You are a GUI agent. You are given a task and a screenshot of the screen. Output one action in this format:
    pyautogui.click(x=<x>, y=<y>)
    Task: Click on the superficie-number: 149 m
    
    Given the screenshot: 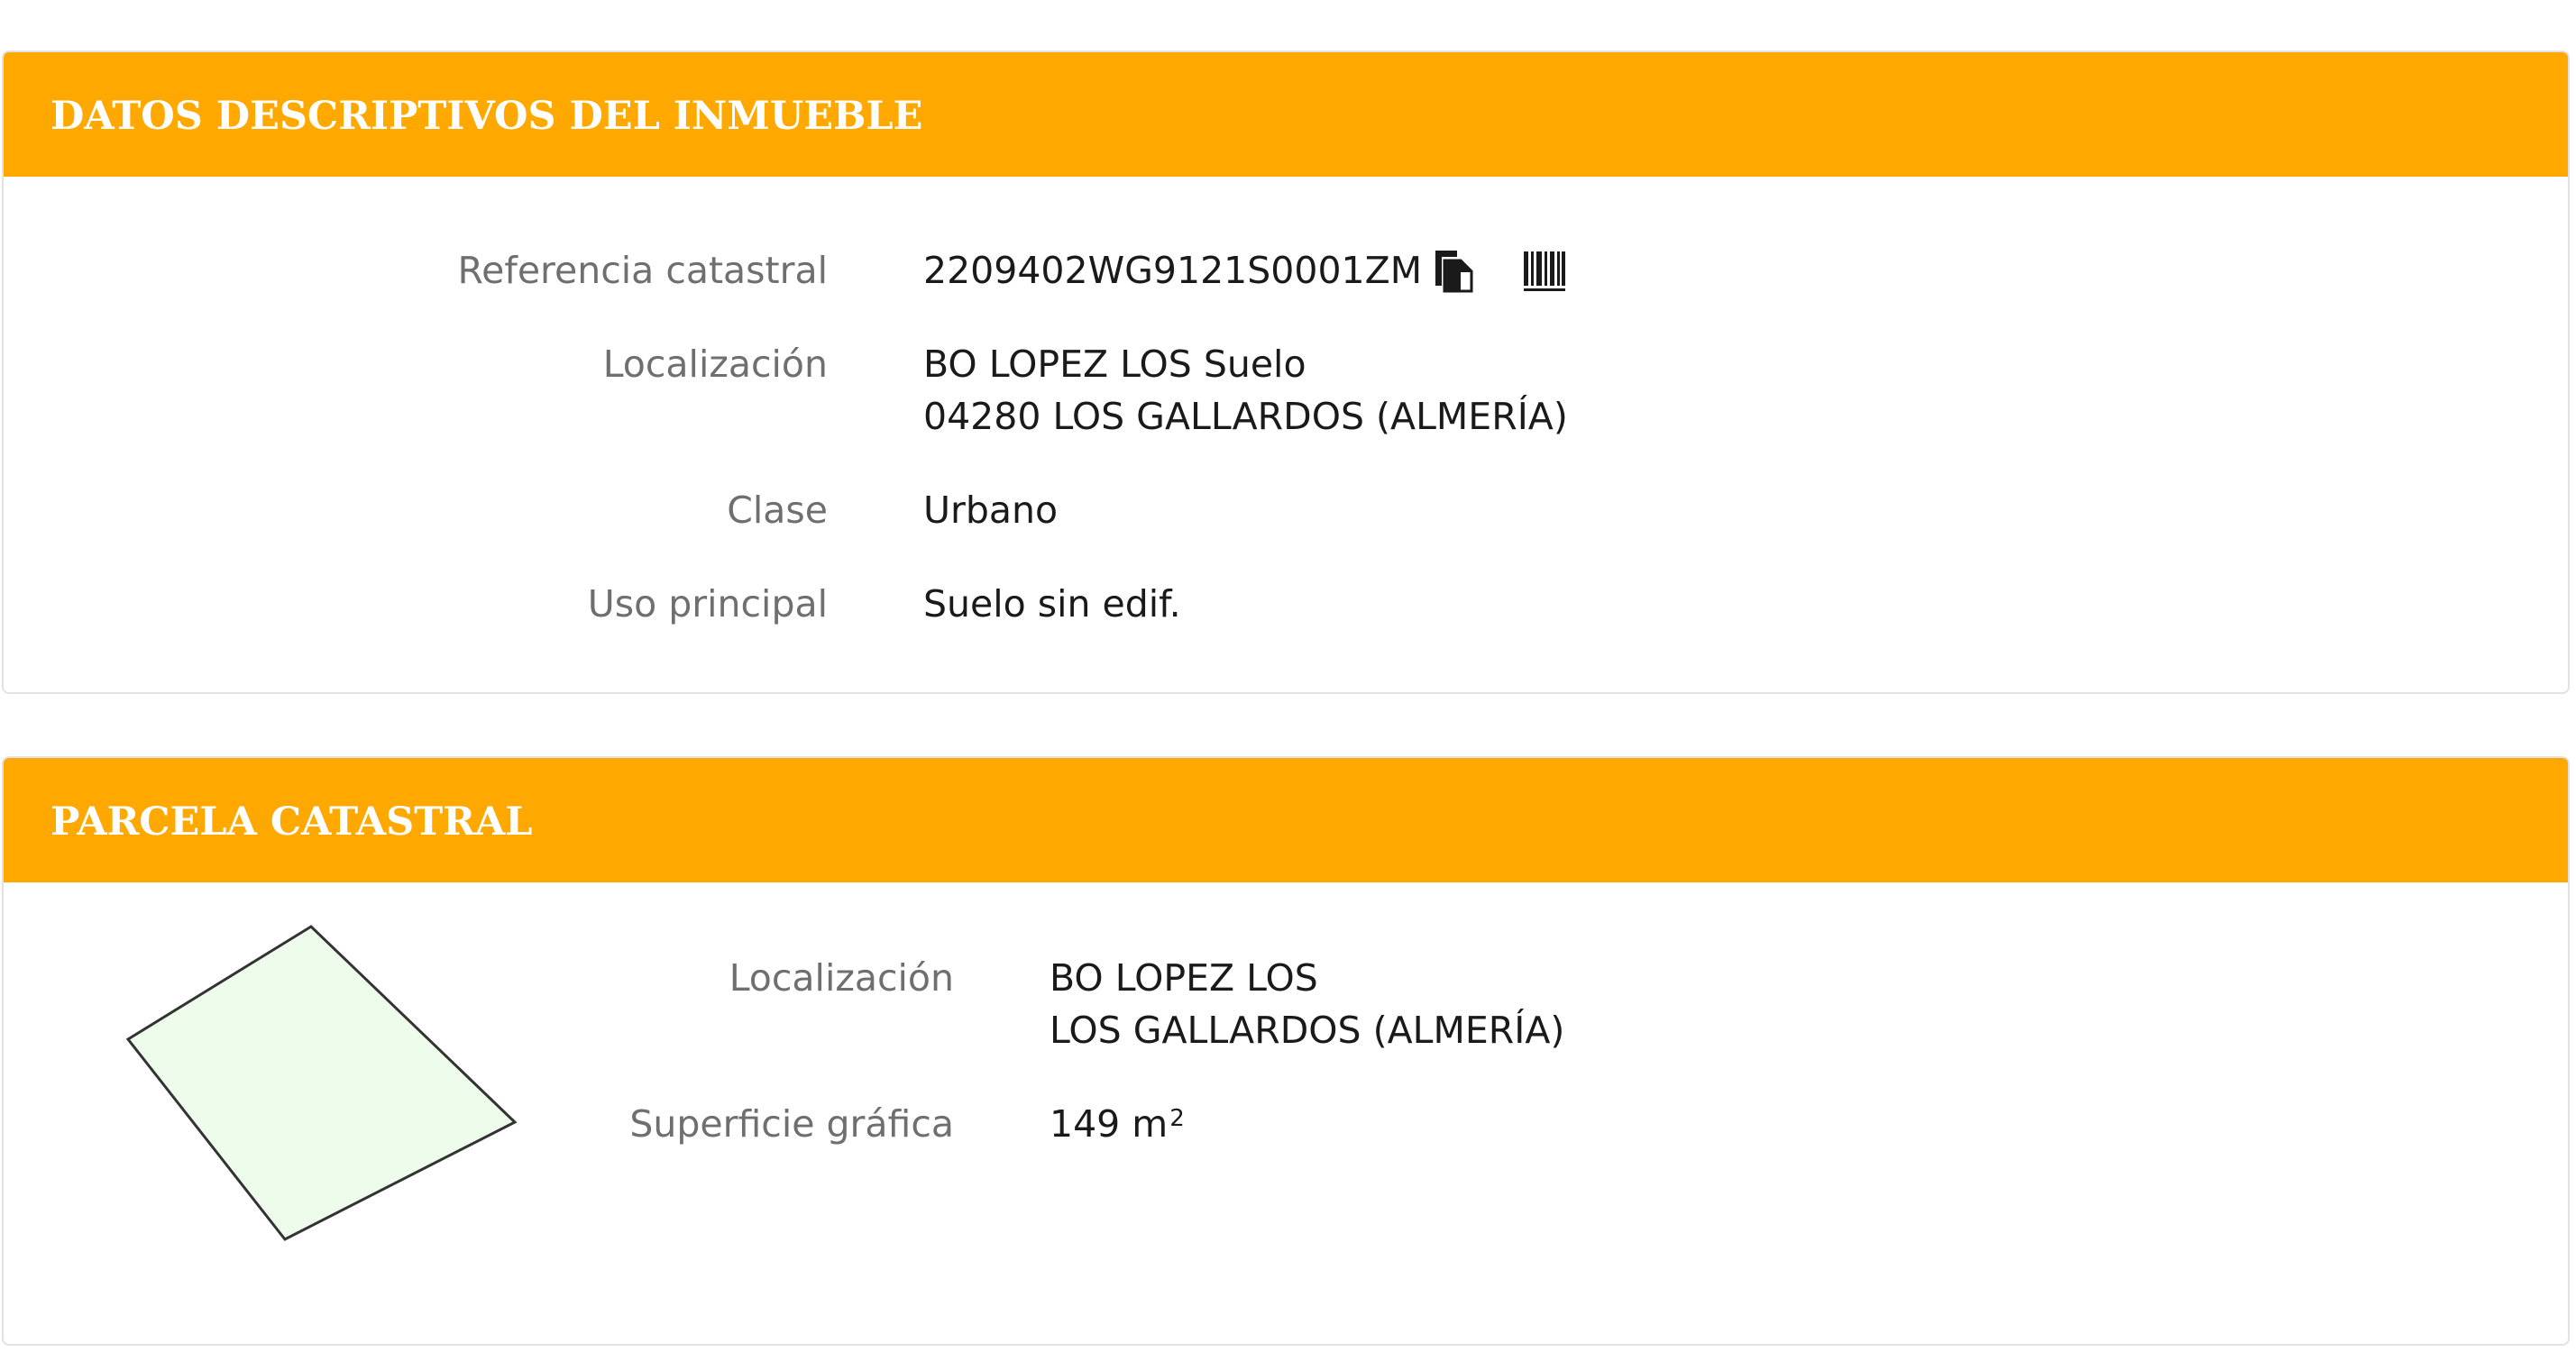 What is the action you would take?
    pyautogui.click(x=1109, y=1124)
    